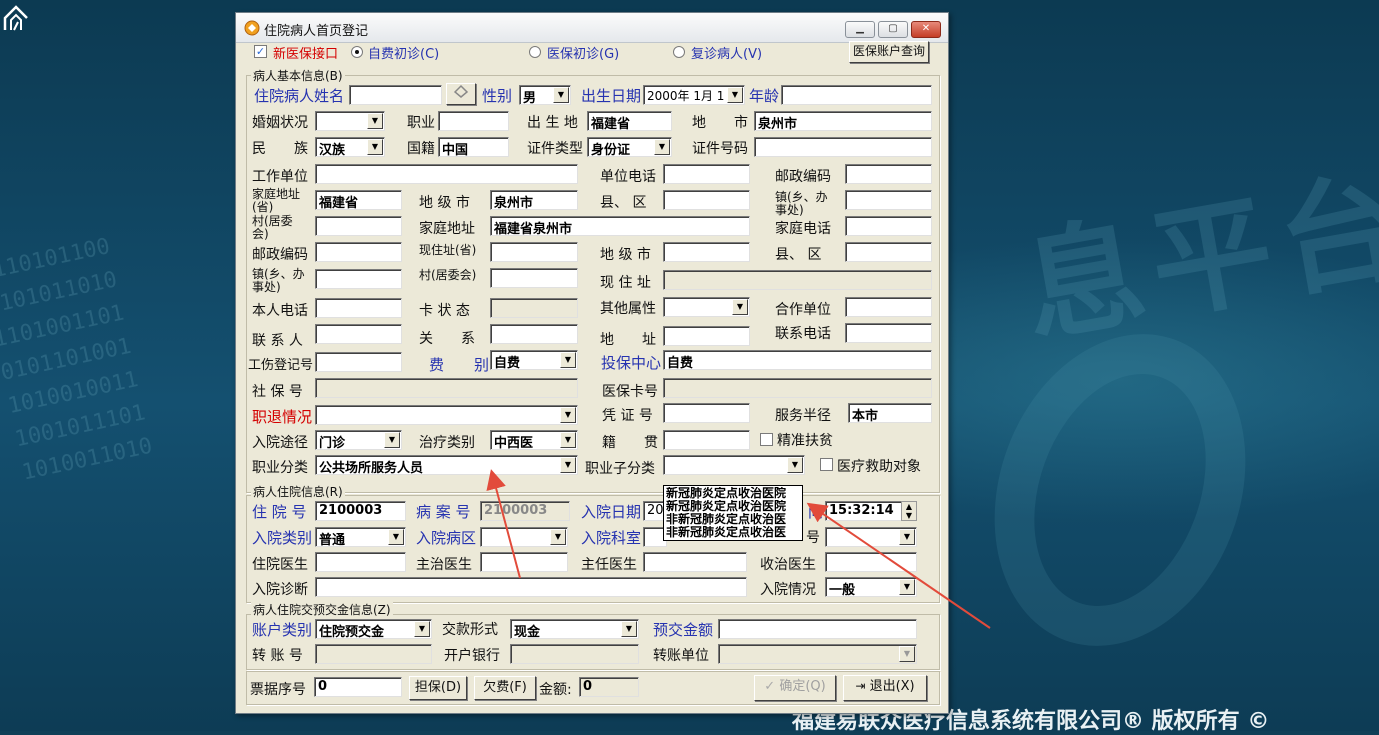 Image resolution: width=1379 pixels, height=735 pixels. I want to click on arrears-button: 欠费(F), so click(505, 688).